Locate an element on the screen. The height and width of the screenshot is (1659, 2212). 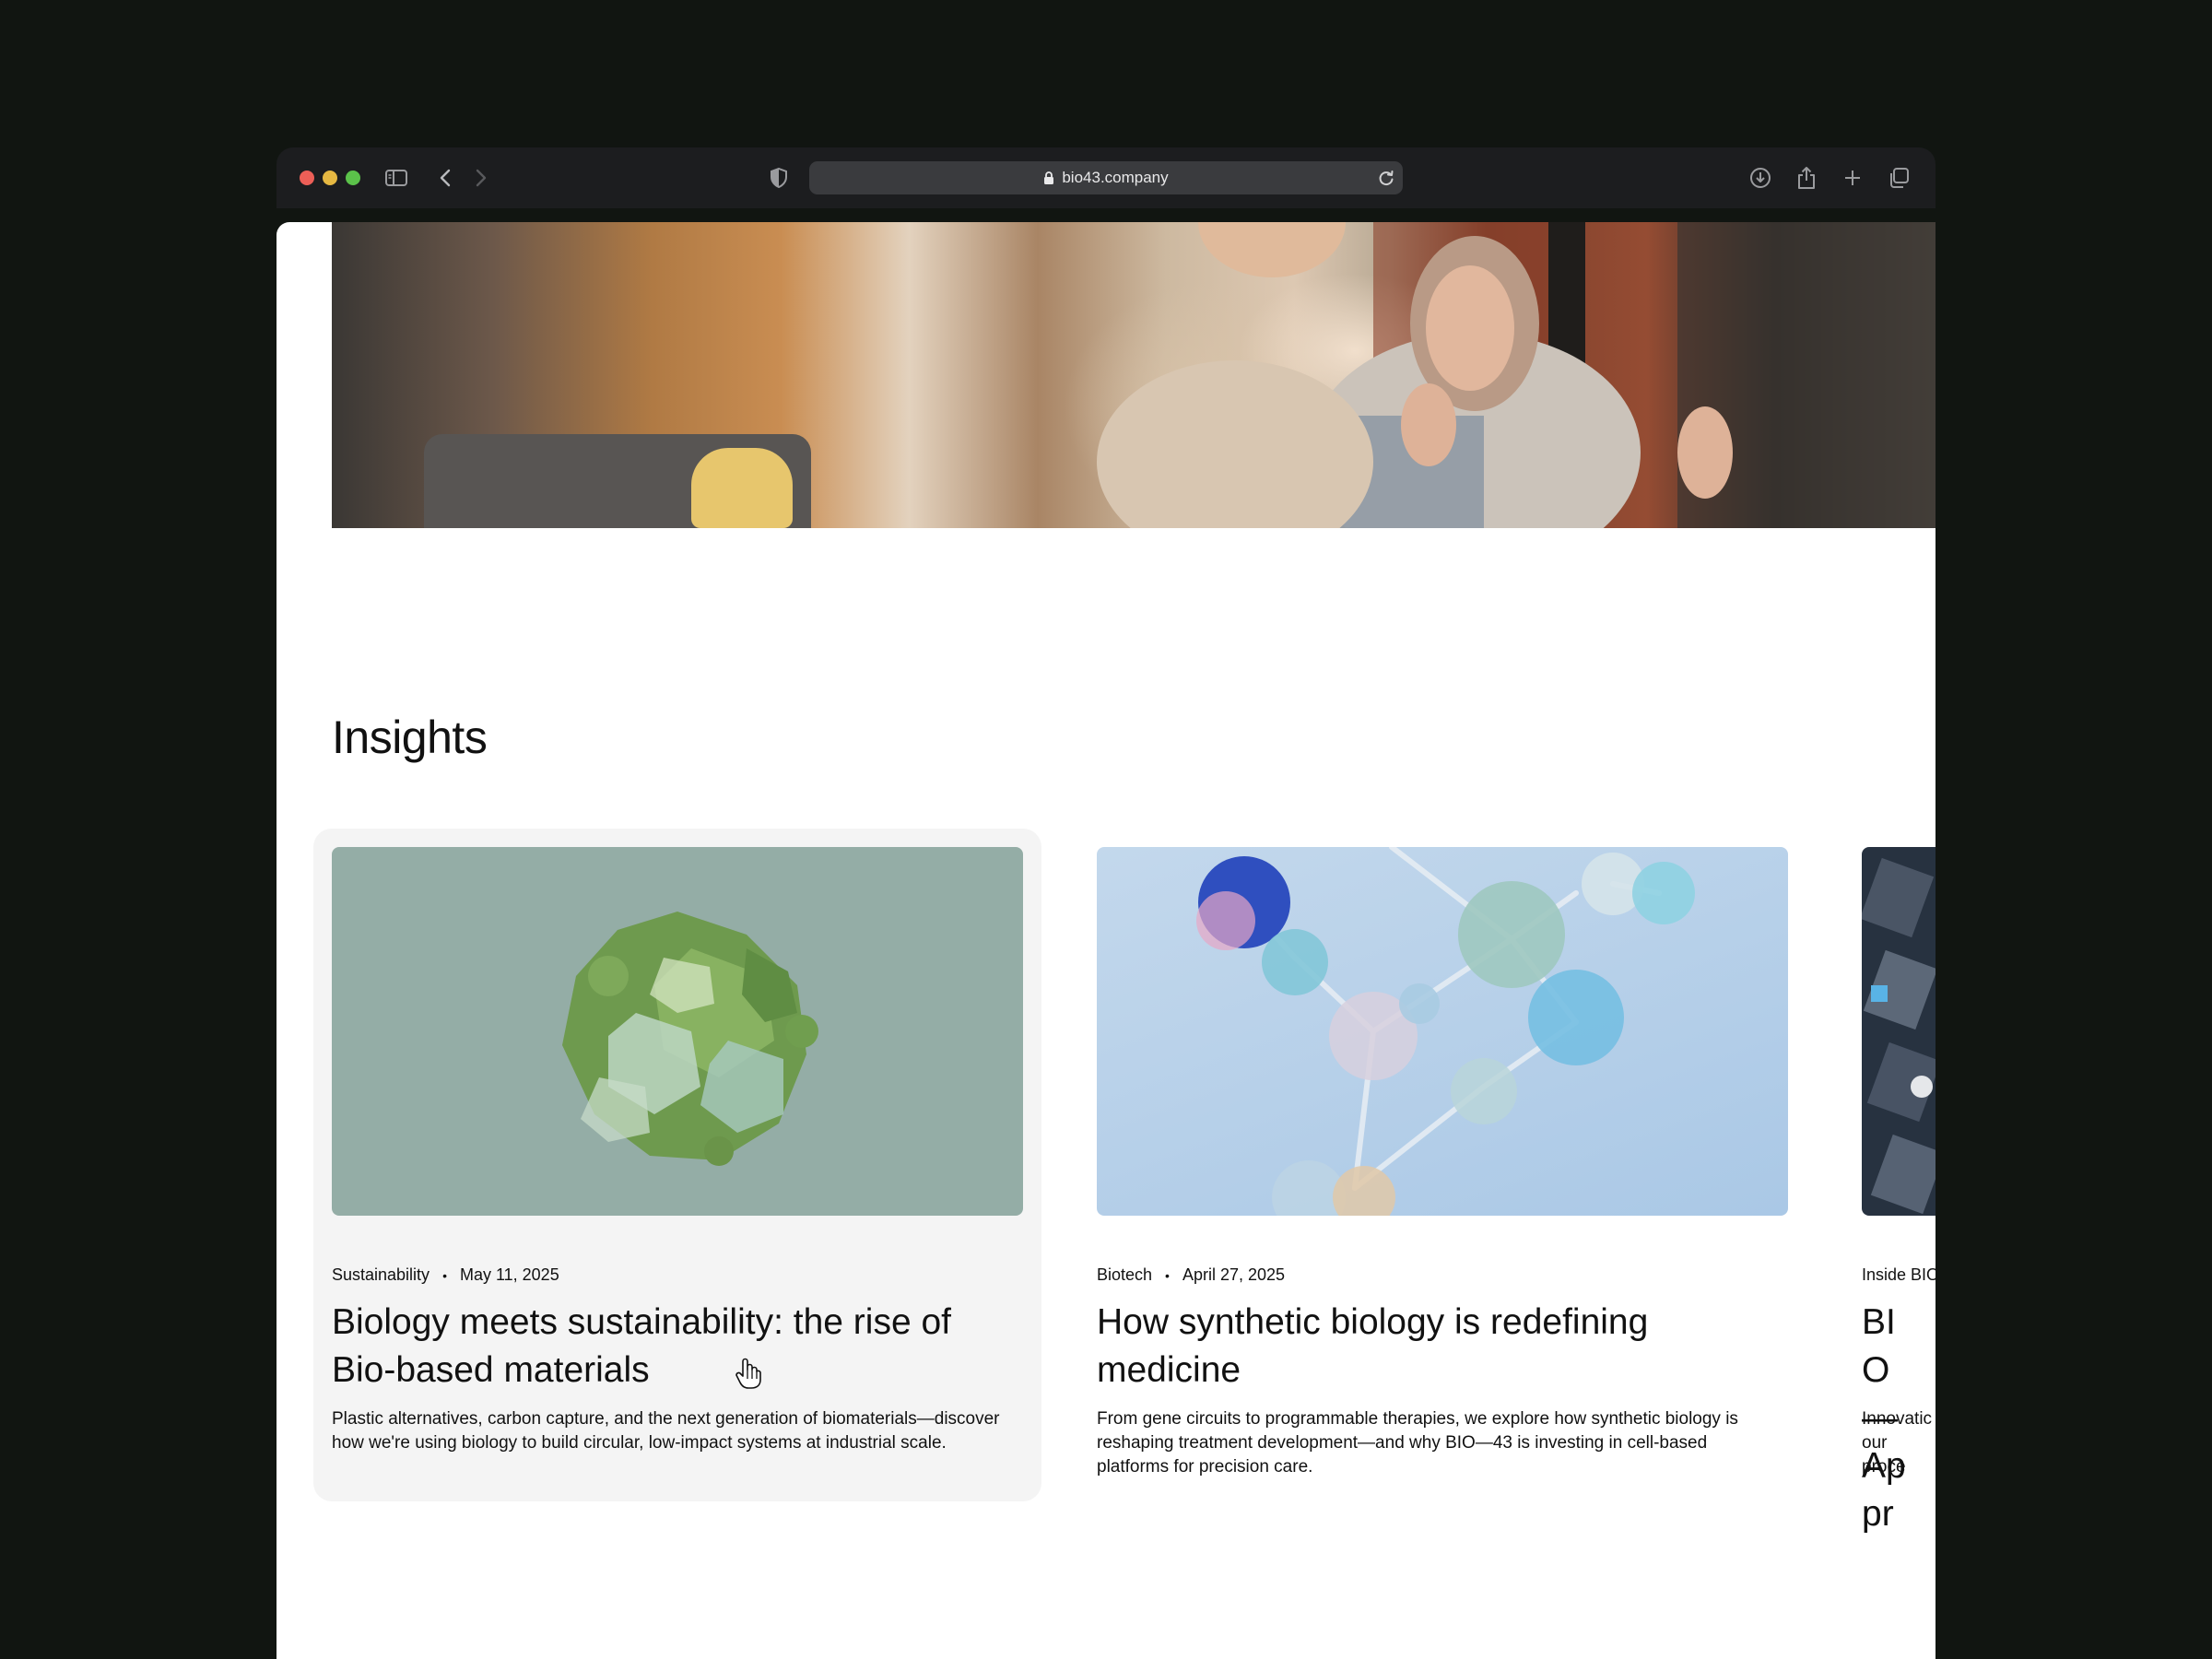
downloads-icon is located at coordinates (1760, 178).